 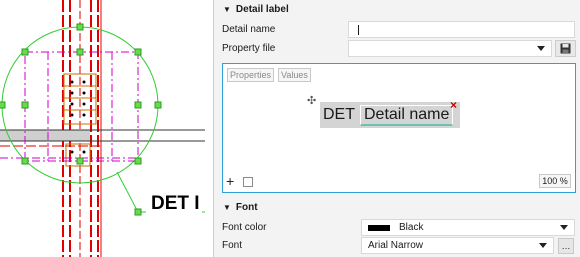 I want to click on detail-label-section-header: ▼ Detail label, so click(x=397, y=9).